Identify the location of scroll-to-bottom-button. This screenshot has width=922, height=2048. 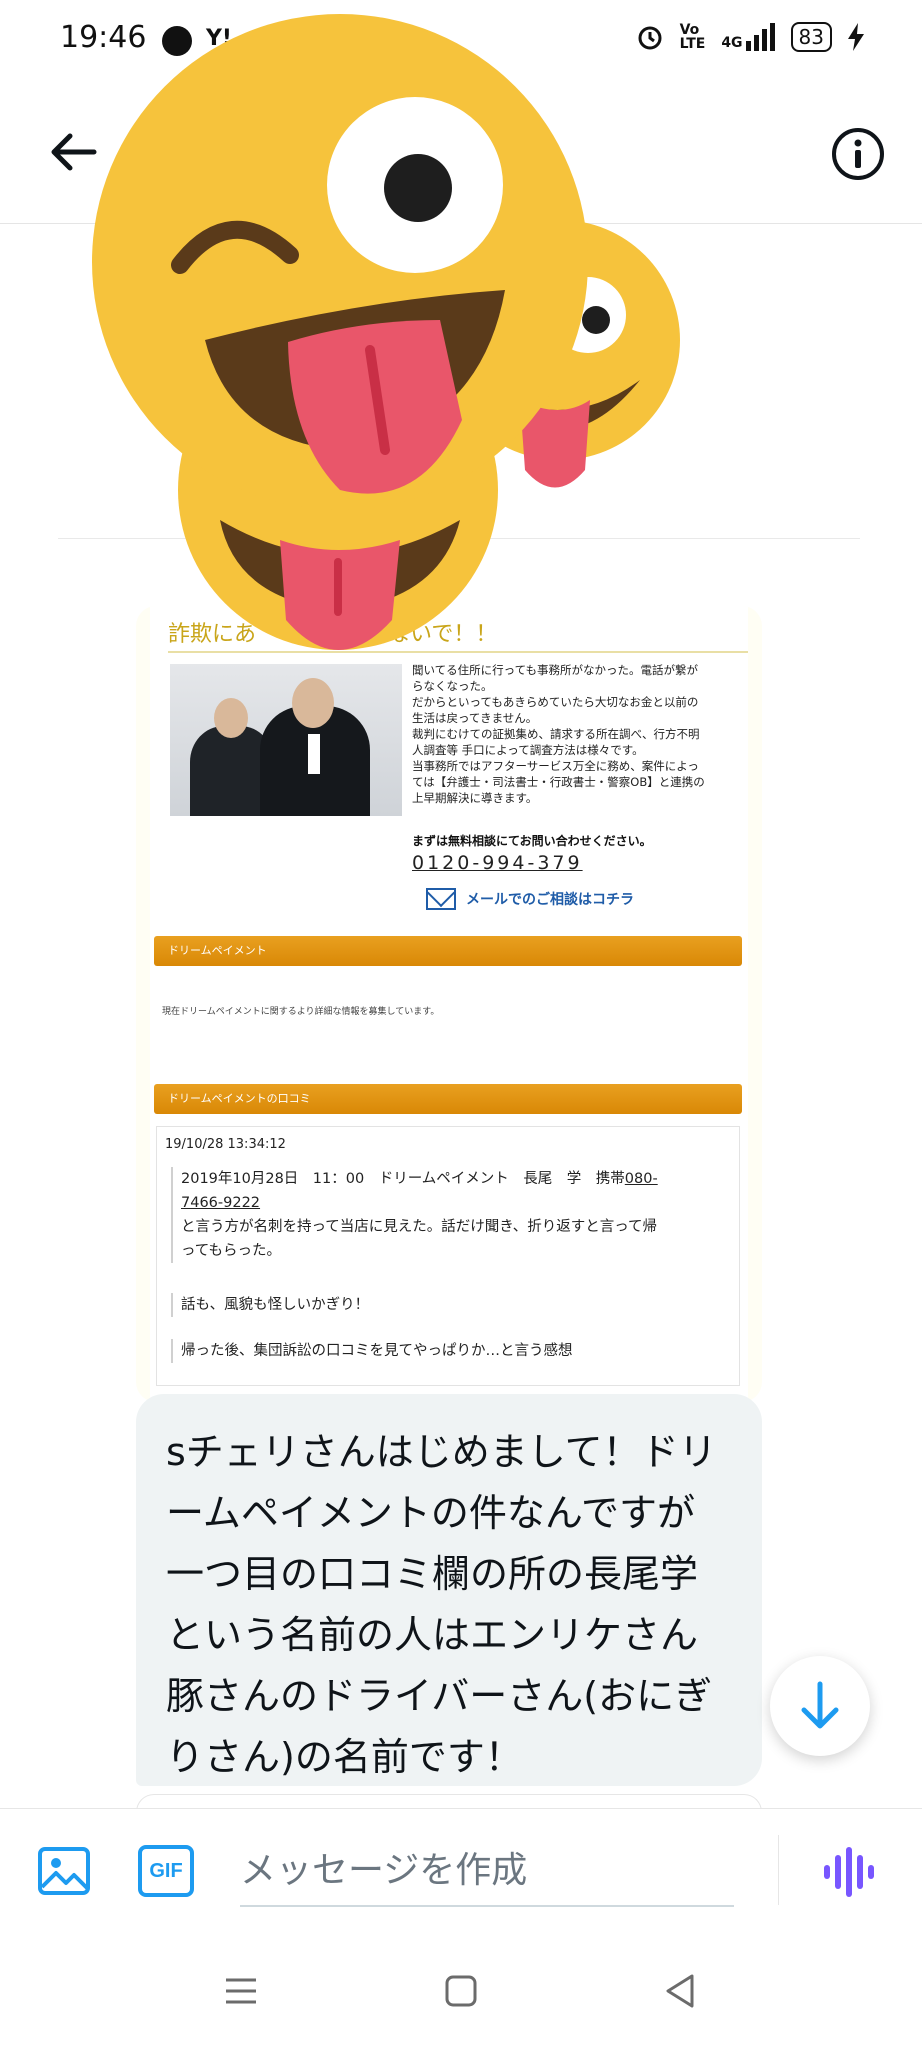
(820, 1706).